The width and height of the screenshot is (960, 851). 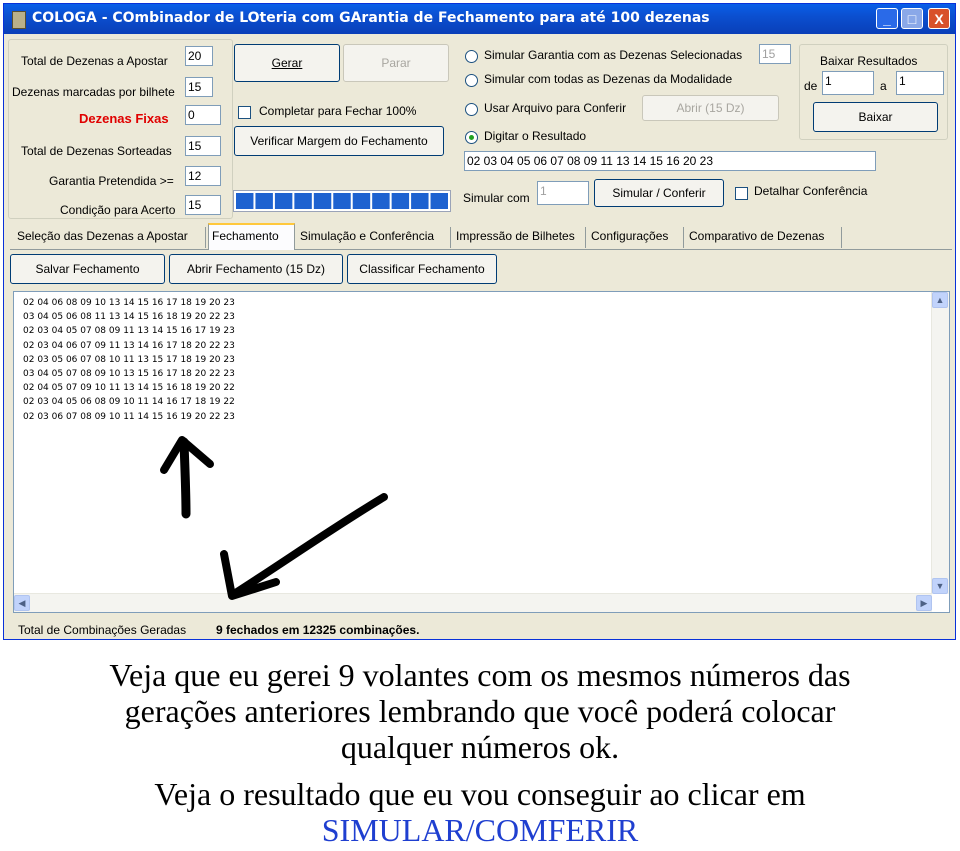 I want to click on scroll-left-icon: ◀, so click(x=22, y=603).